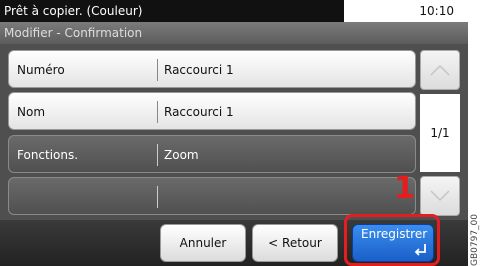  Describe the element at coordinates (295, 243) in the screenshot. I see `back-button: < Retour` at that location.